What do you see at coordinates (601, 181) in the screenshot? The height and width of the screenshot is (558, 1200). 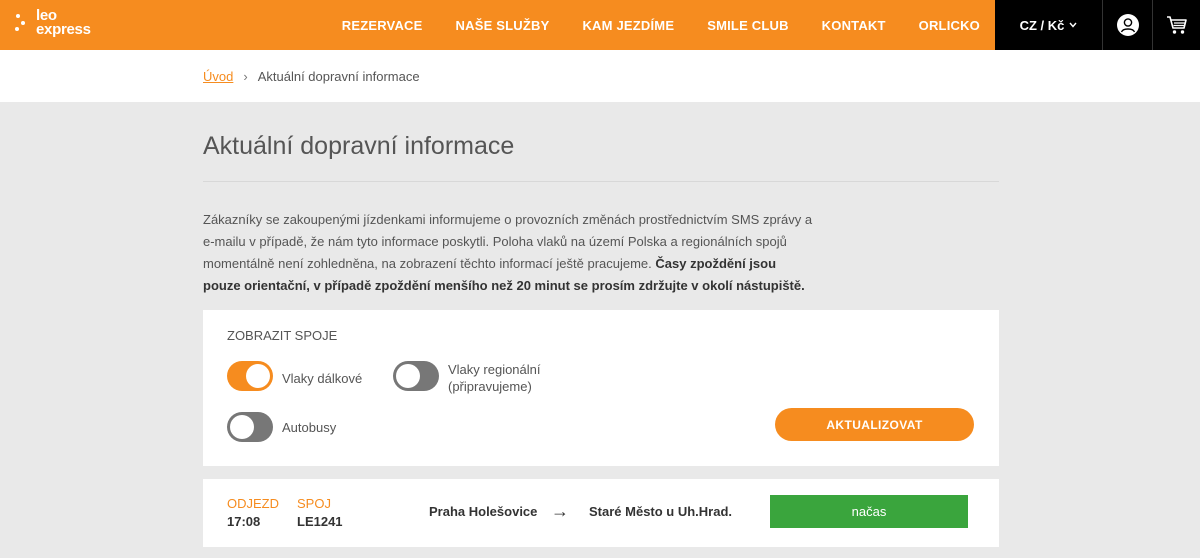 I see `title-divider` at bounding box center [601, 181].